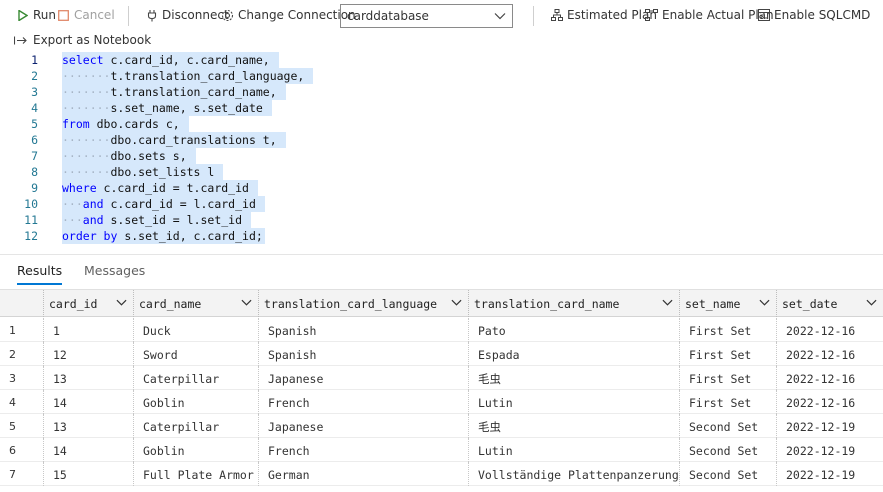 This screenshot has height=492, width=883. Describe the element at coordinates (441, 108) in the screenshot. I see `editor-line: 4 ·······s.set_name, s.set_date` at that location.